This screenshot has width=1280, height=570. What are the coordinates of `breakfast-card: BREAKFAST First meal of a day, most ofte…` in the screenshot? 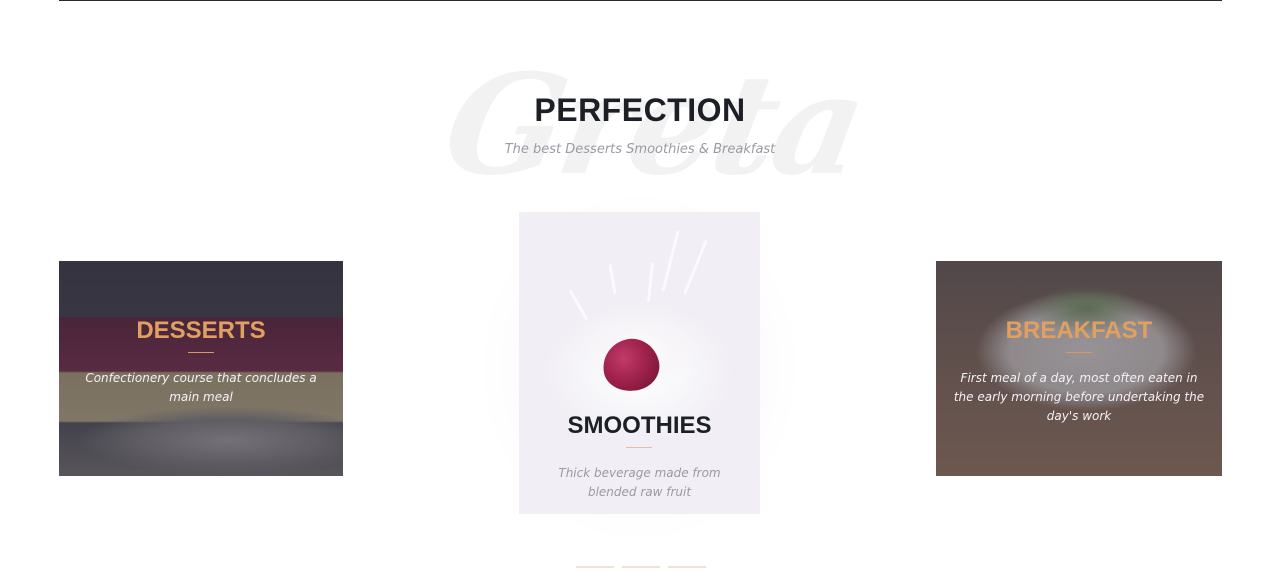 It's located at (1079, 368).